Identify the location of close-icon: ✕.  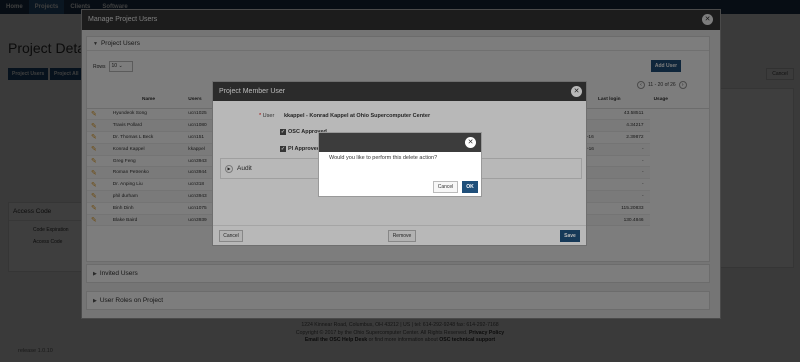
(470, 142).